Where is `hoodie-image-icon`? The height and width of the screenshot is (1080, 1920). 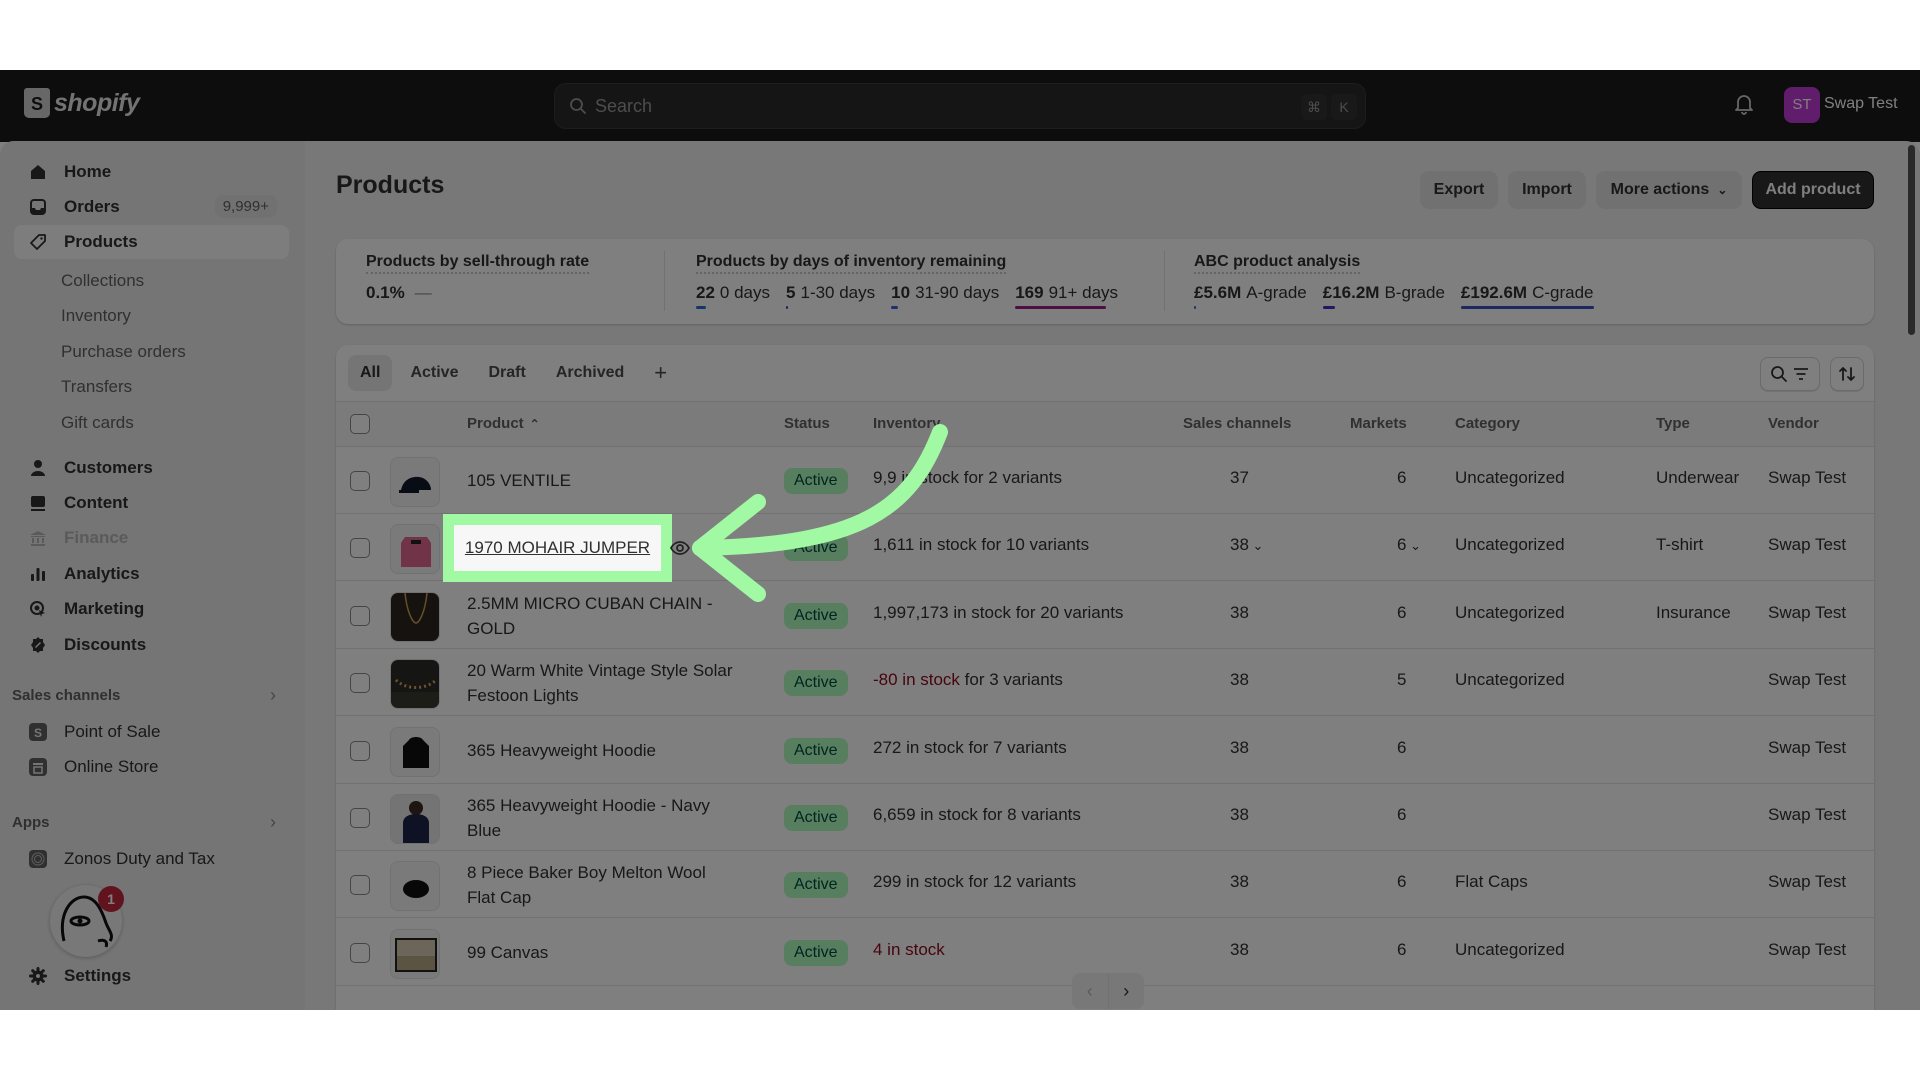
hoodie-image-icon is located at coordinates (415, 751).